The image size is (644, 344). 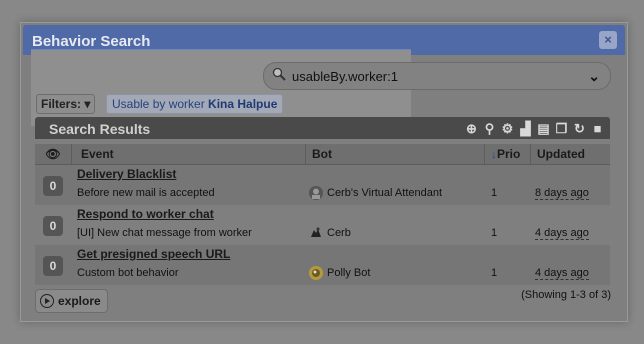 I want to click on magnifier-icon, so click(x=279, y=74).